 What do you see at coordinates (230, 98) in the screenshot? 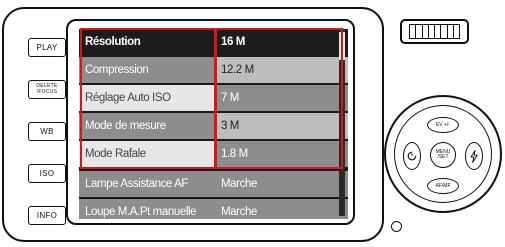
I see `menu-row-value: 7 M` at bounding box center [230, 98].